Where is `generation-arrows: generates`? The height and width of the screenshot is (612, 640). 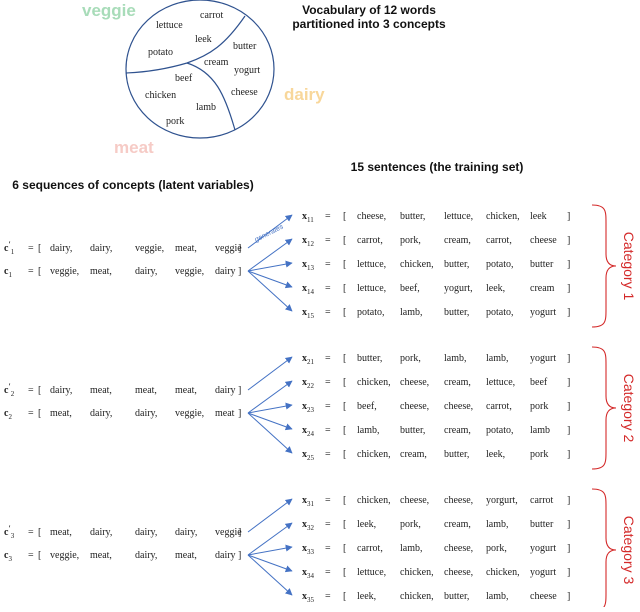 generation-arrows: generates is located at coordinates (270, 263).